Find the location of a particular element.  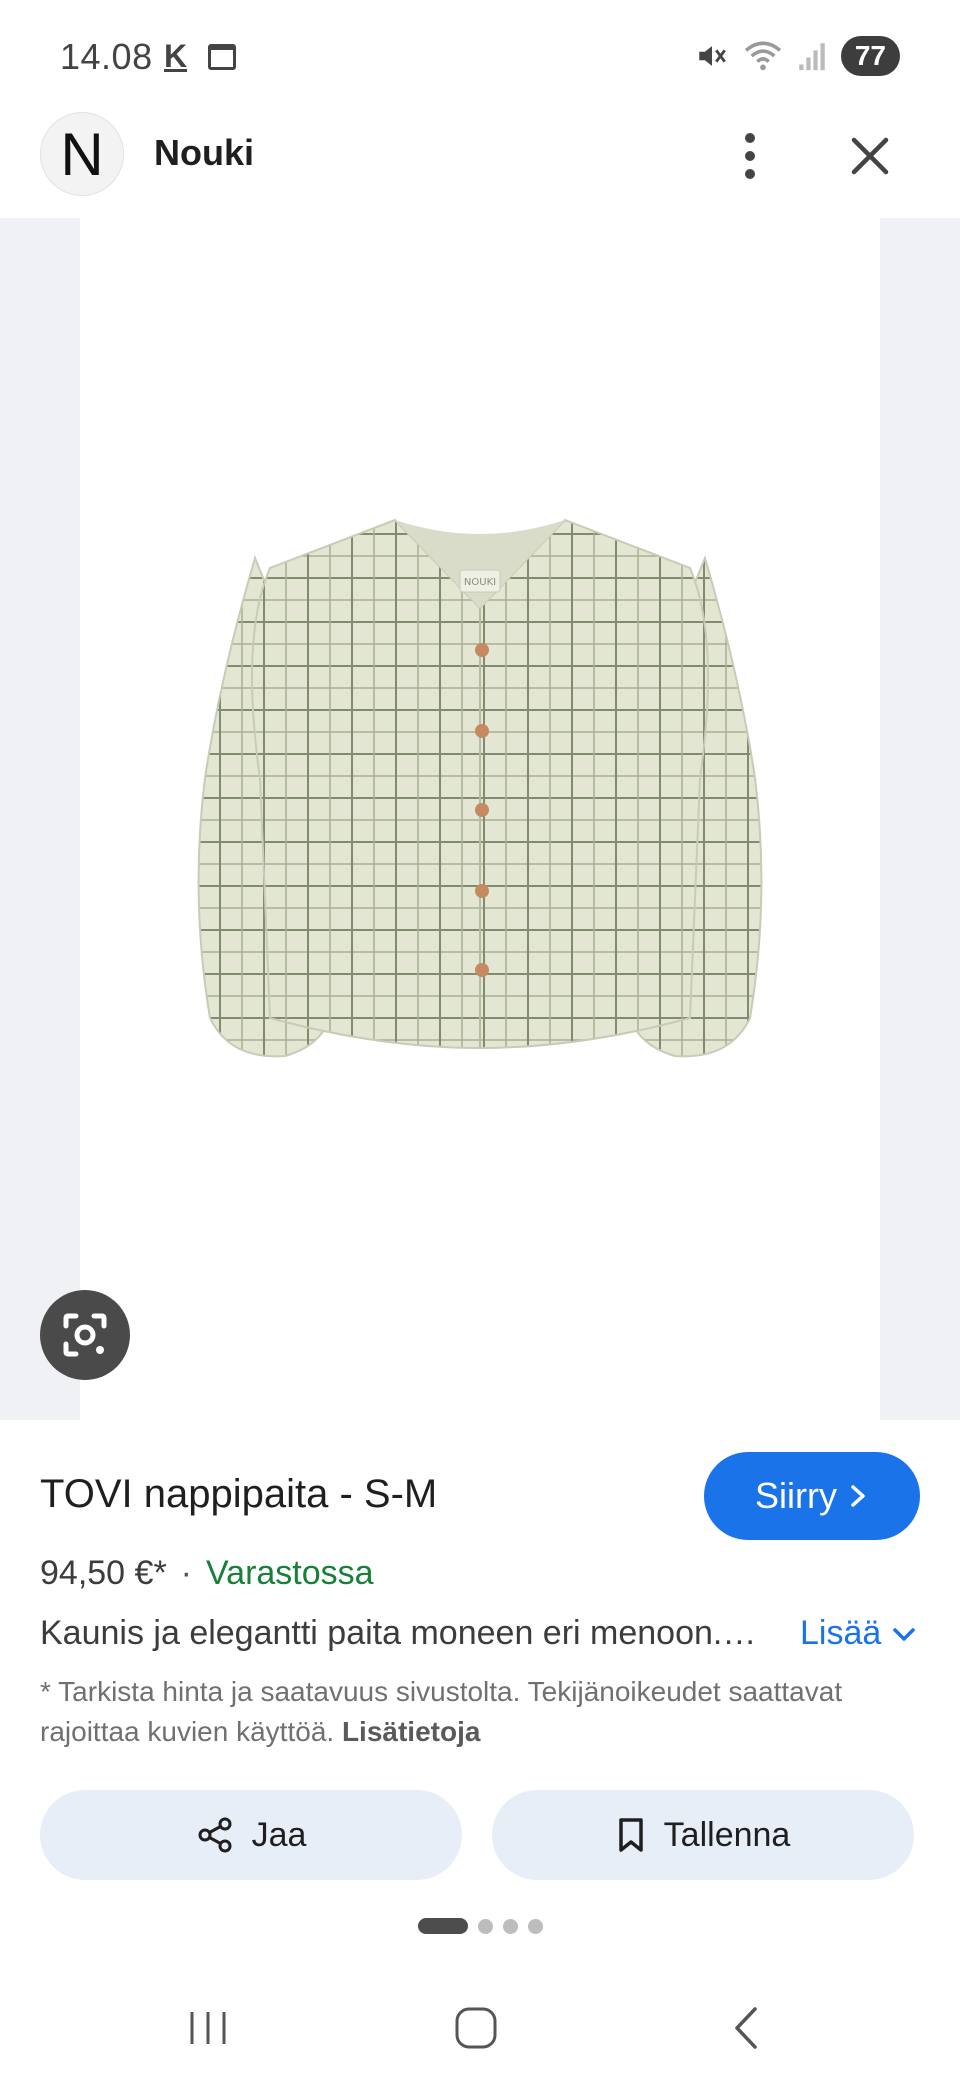

price: 94,50 €* is located at coordinates (103, 1573).